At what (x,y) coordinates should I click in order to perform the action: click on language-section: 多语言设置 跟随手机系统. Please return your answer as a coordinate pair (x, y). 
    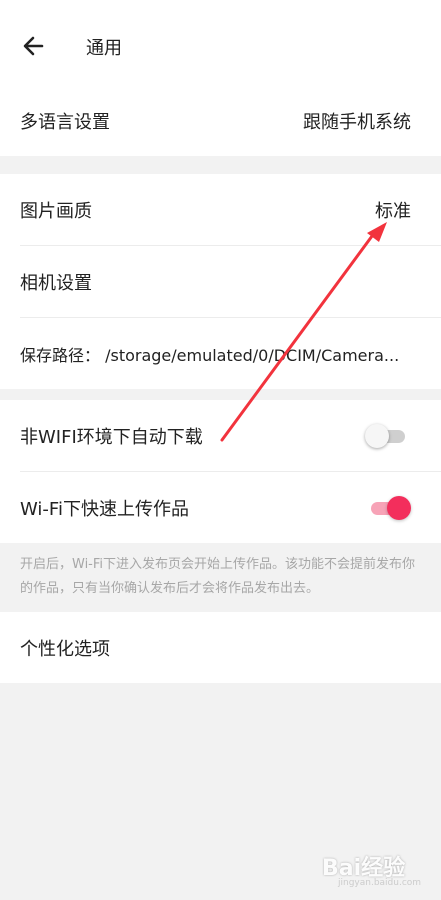
    Looking at the image, I should click on (220, 120).